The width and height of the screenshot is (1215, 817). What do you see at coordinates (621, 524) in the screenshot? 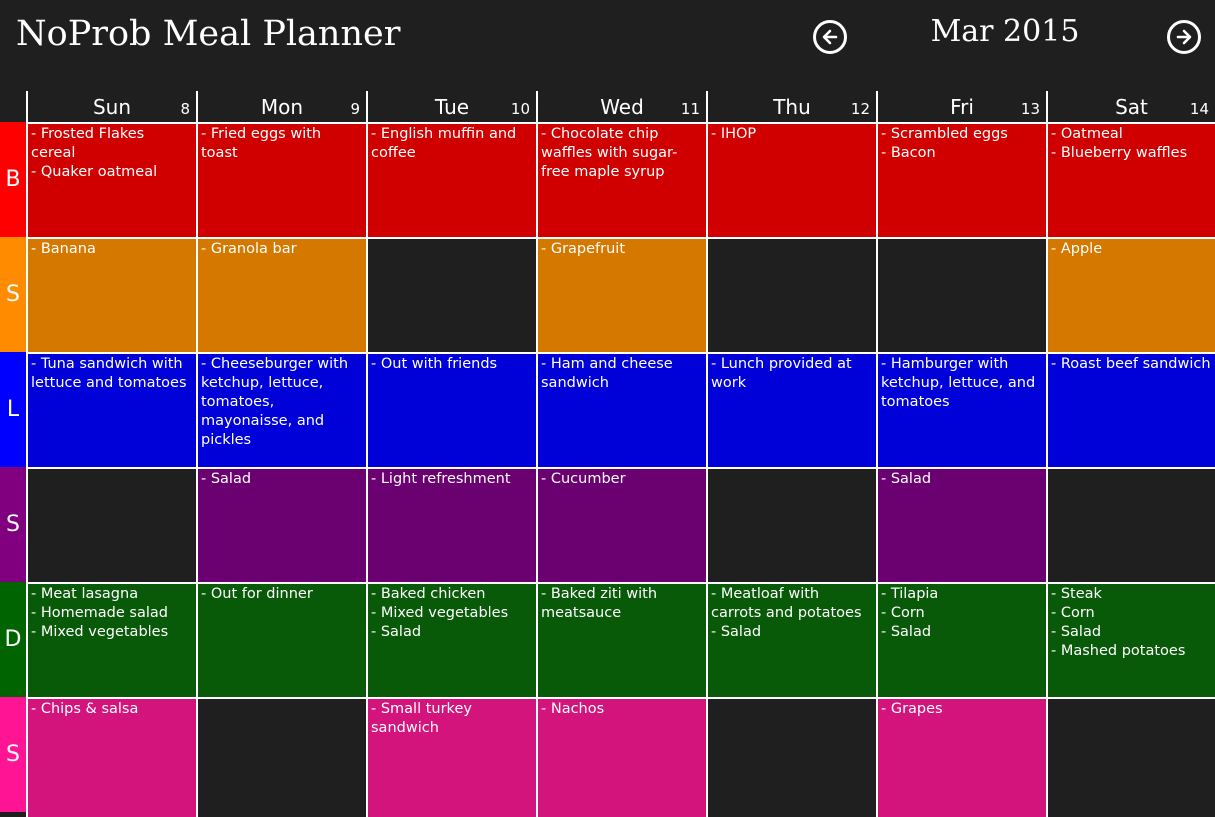
I see `meal-cell: - Cucumber` at bounding box center [621, 524].